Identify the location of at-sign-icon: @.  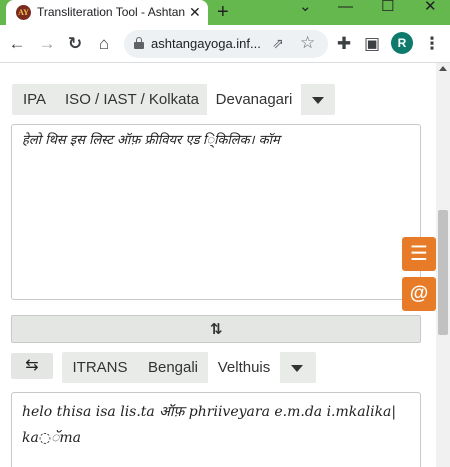
(419, 293).